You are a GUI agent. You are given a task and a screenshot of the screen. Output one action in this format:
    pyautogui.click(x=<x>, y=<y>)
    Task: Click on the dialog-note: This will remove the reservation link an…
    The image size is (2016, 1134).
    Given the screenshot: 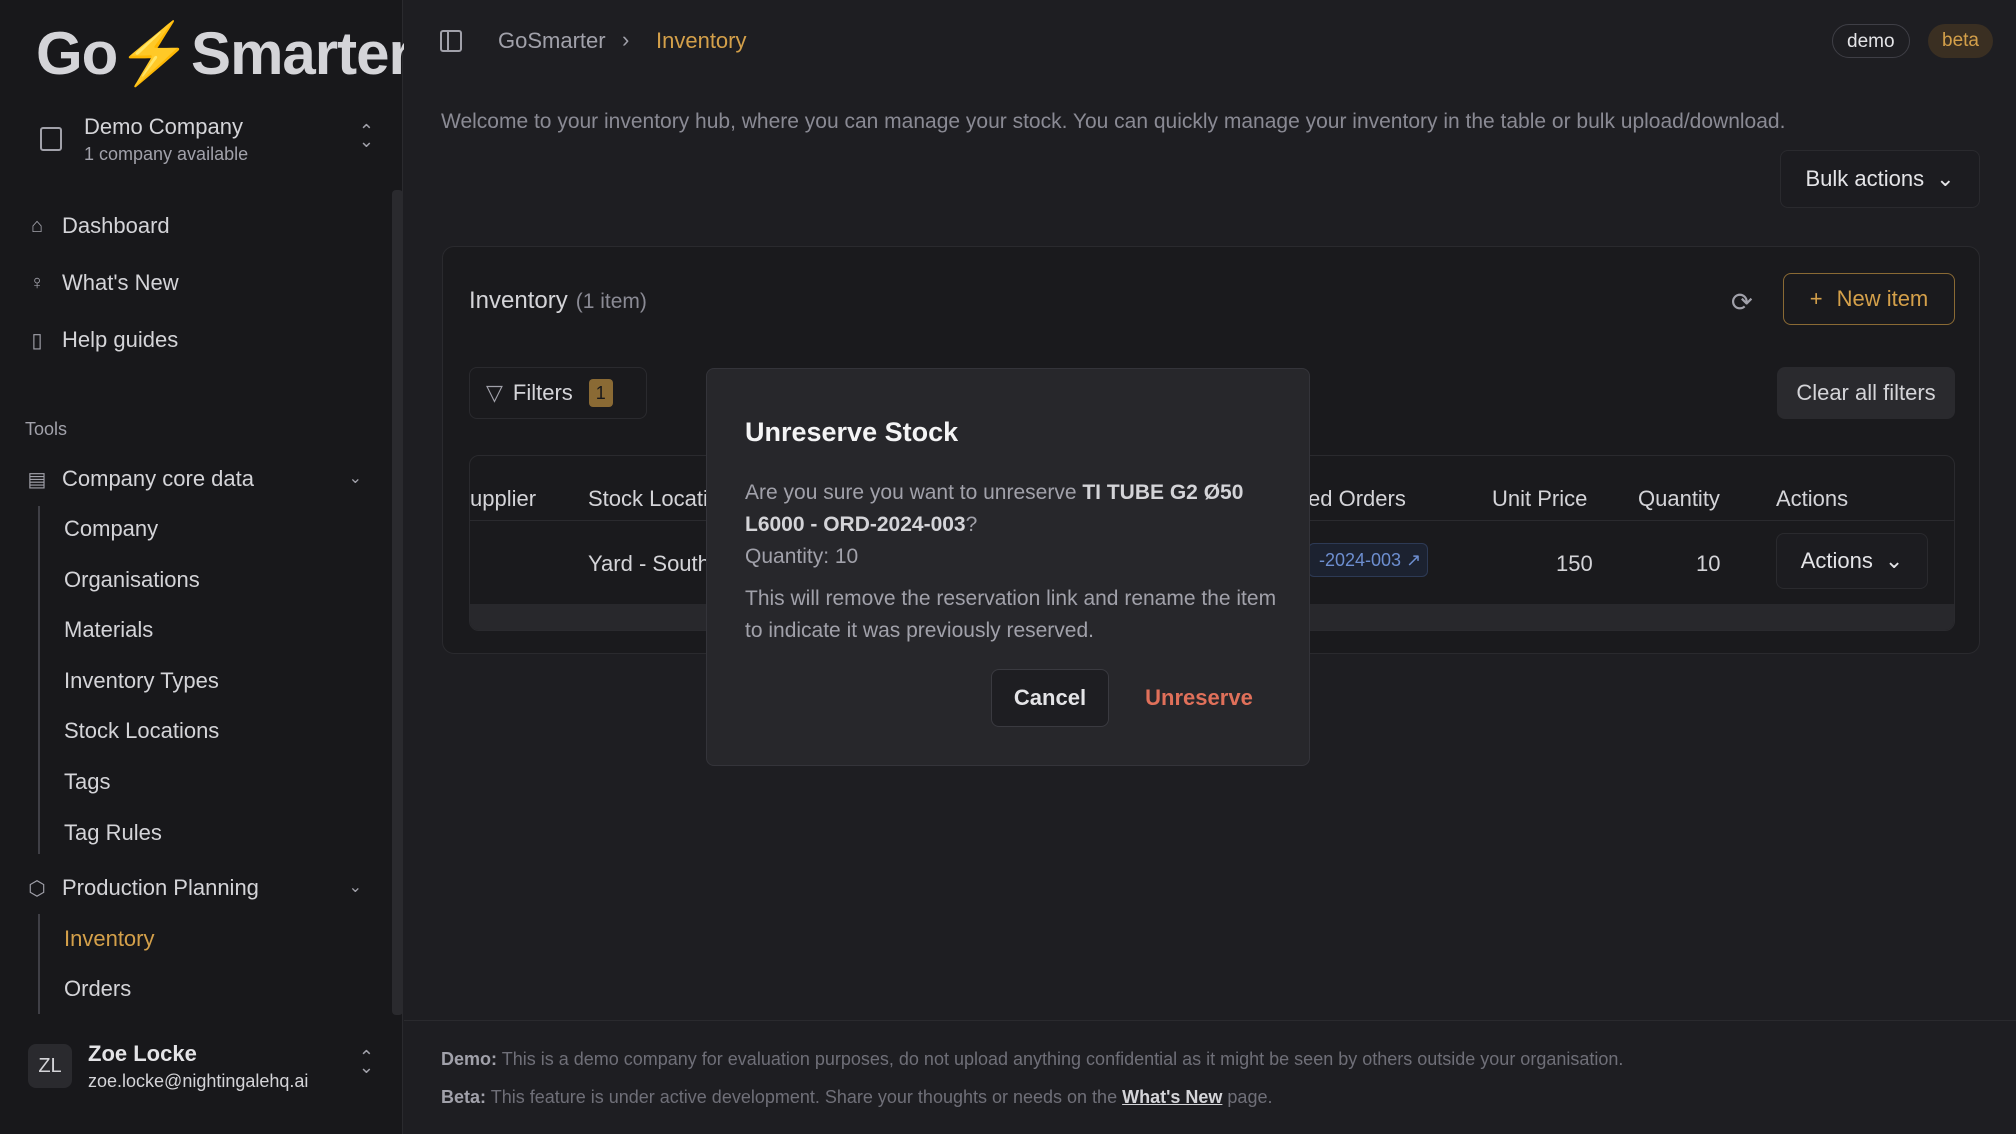 What is the action you would take?
    pyautogui.click(x=1011, y=614)
    